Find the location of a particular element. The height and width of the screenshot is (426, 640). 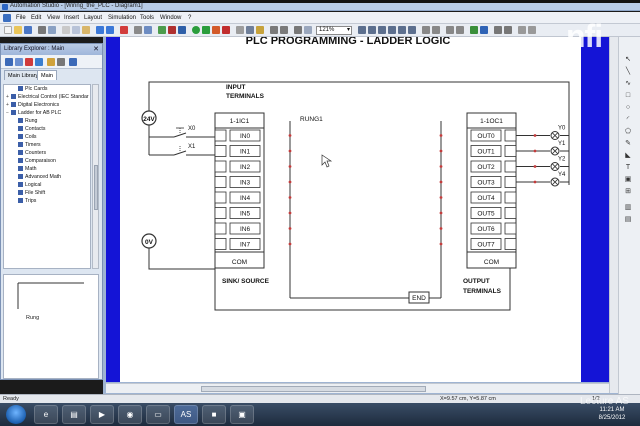

menu-layout: Layout is located at coordinates (93, 18).